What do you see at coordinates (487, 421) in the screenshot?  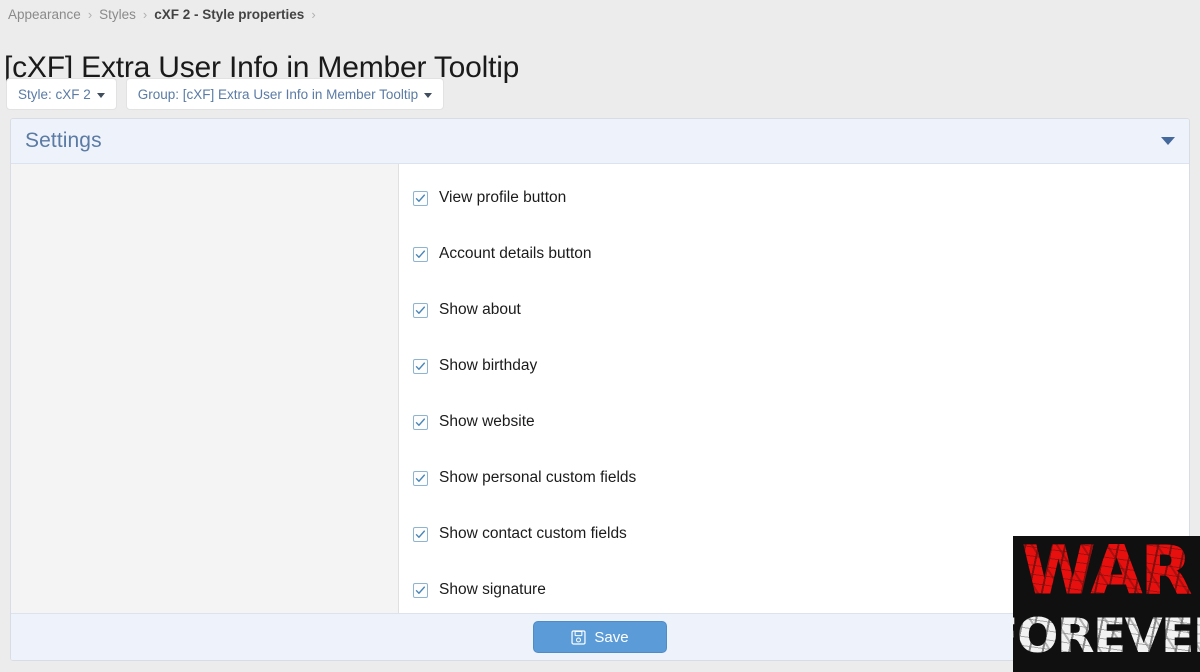 I see `option-label: Show website` at bounding box center [487, 421].